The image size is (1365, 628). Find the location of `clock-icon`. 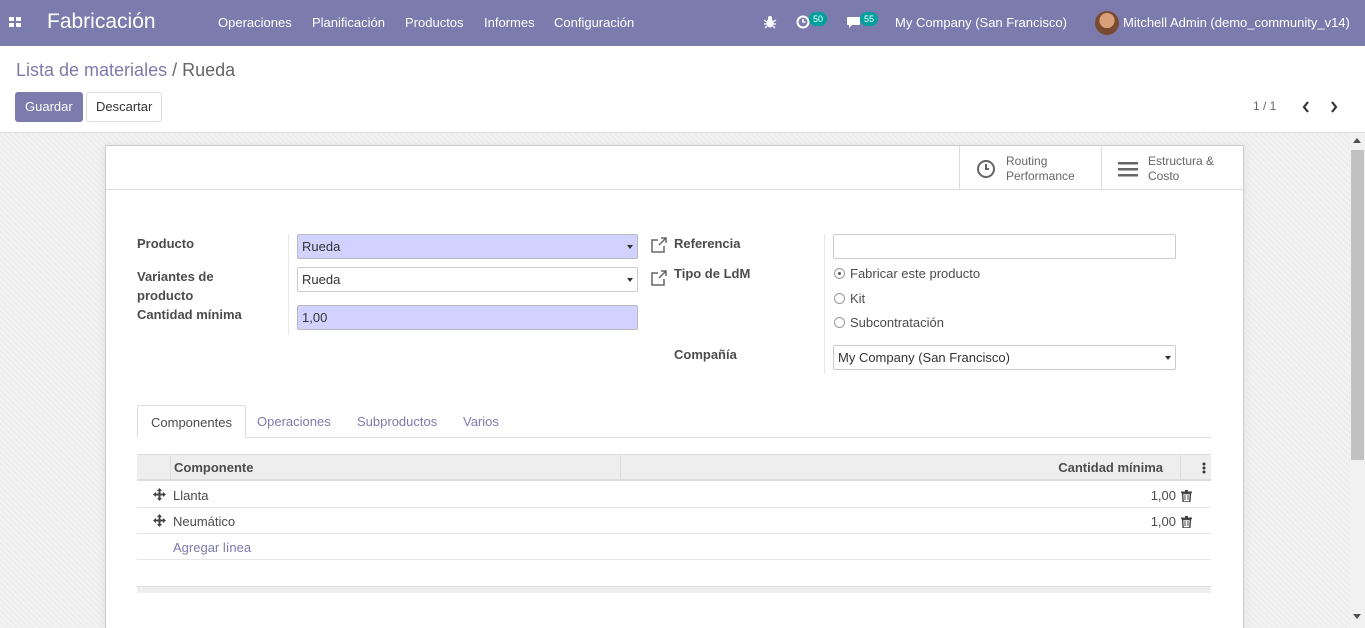

clock-icon is located at coordinates (986, 169).